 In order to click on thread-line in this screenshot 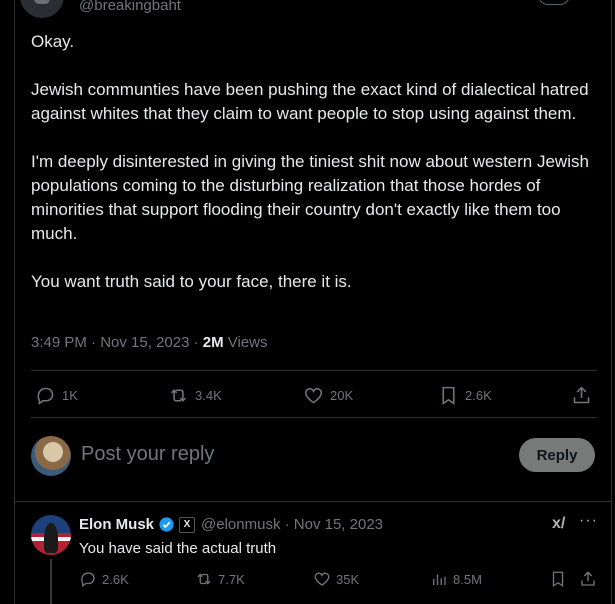, I will do `click(51, 581)`.